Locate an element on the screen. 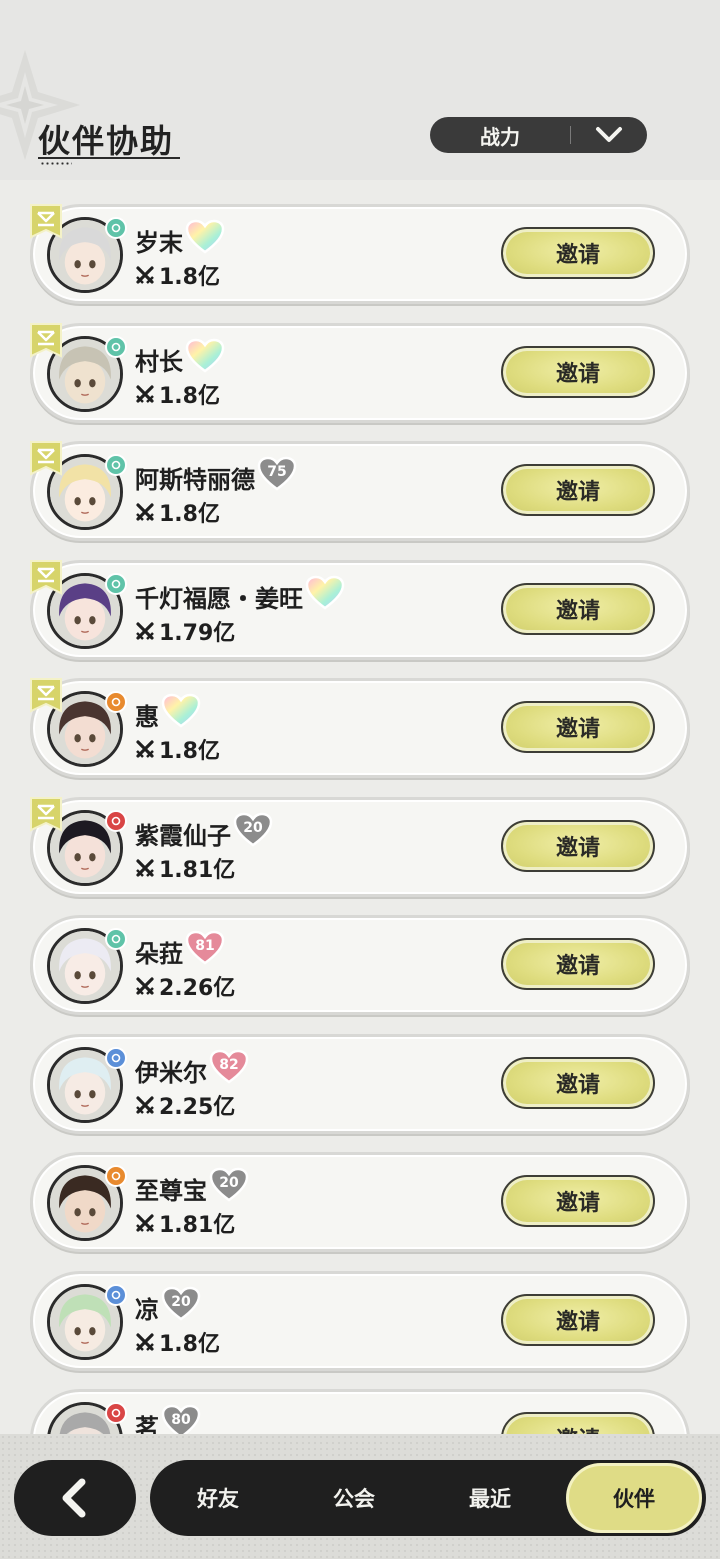 Image resolution: width=720 pixels, height=1559 pixels. affinity-heart-icon: 81 is located at coordinates (205, 948).